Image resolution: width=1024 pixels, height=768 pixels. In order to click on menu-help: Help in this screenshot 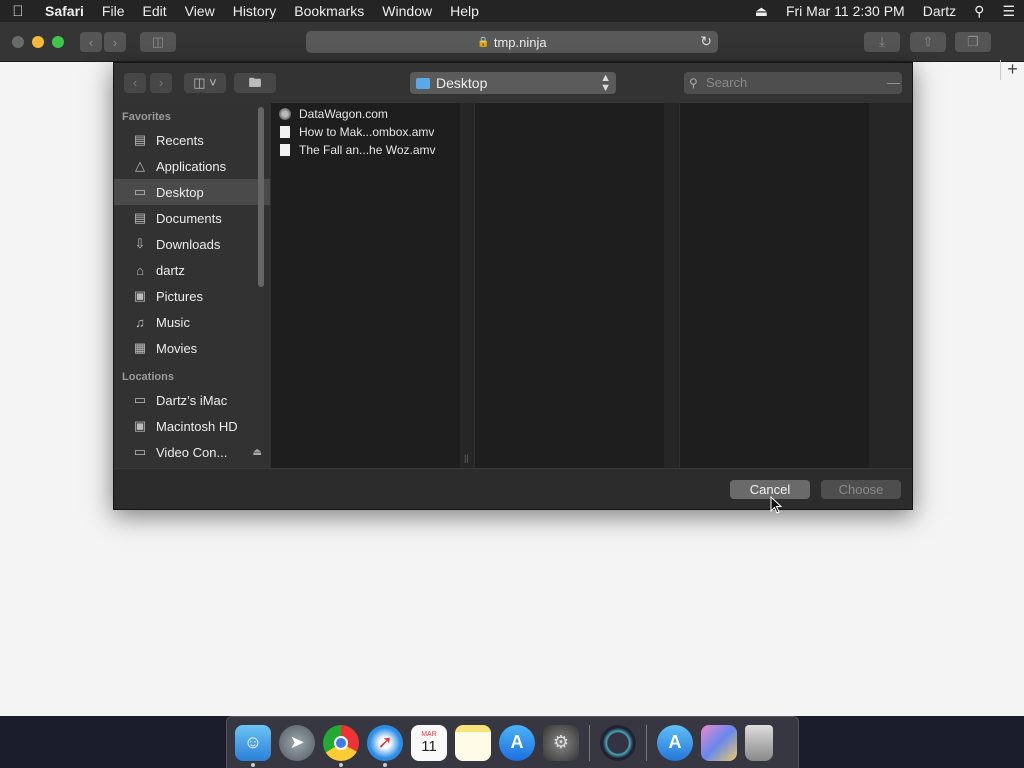, I will do `click(464, 11)`.